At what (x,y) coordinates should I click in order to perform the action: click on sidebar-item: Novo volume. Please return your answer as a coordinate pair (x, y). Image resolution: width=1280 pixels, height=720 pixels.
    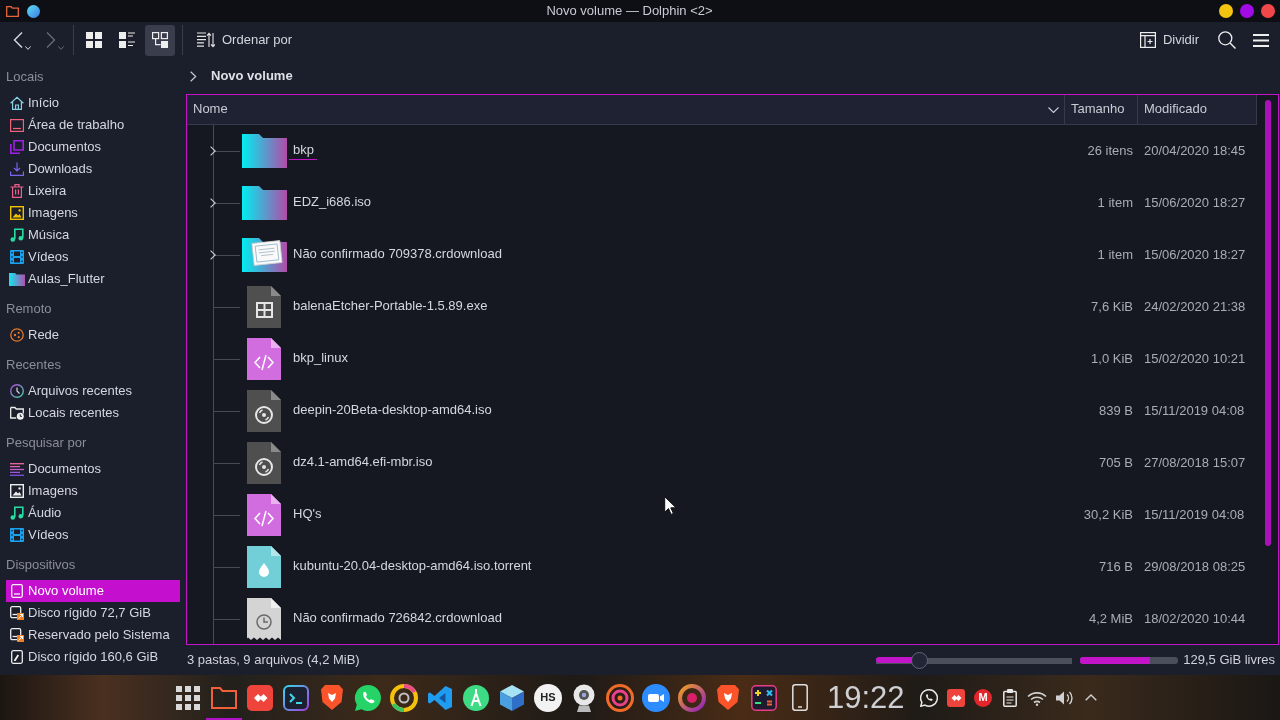
    Looking at the image, I should click on (93, 591).